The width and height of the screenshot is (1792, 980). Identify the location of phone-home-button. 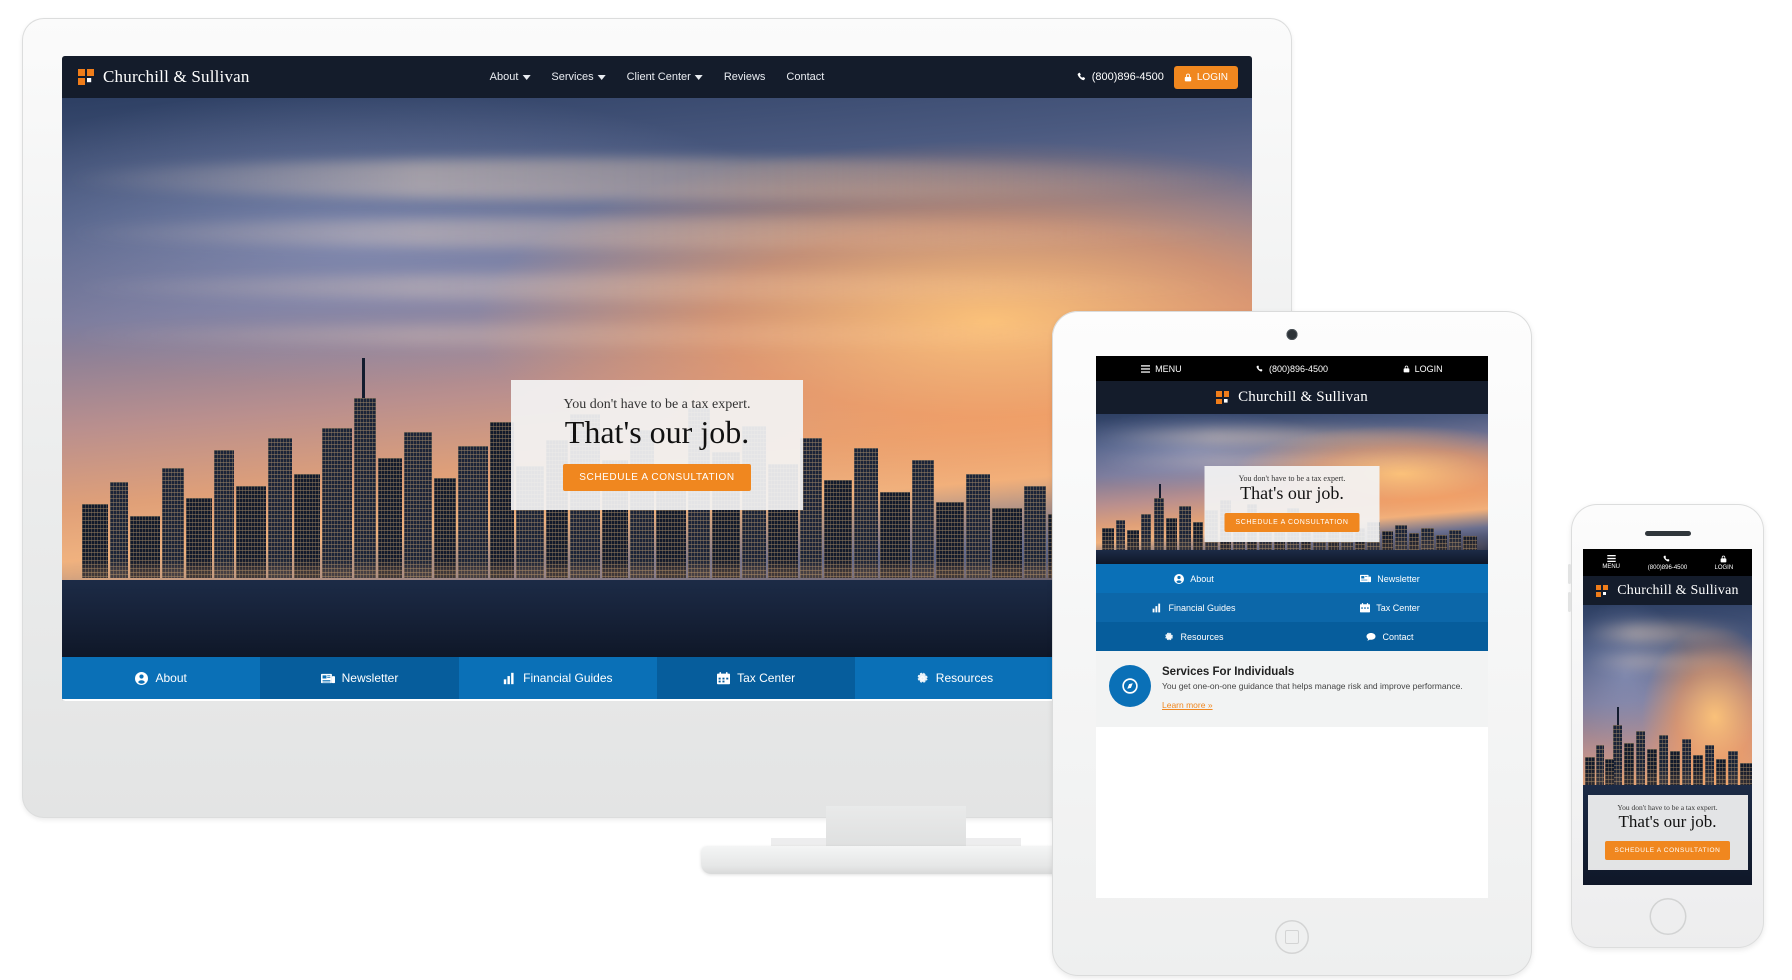
(1667, 916).